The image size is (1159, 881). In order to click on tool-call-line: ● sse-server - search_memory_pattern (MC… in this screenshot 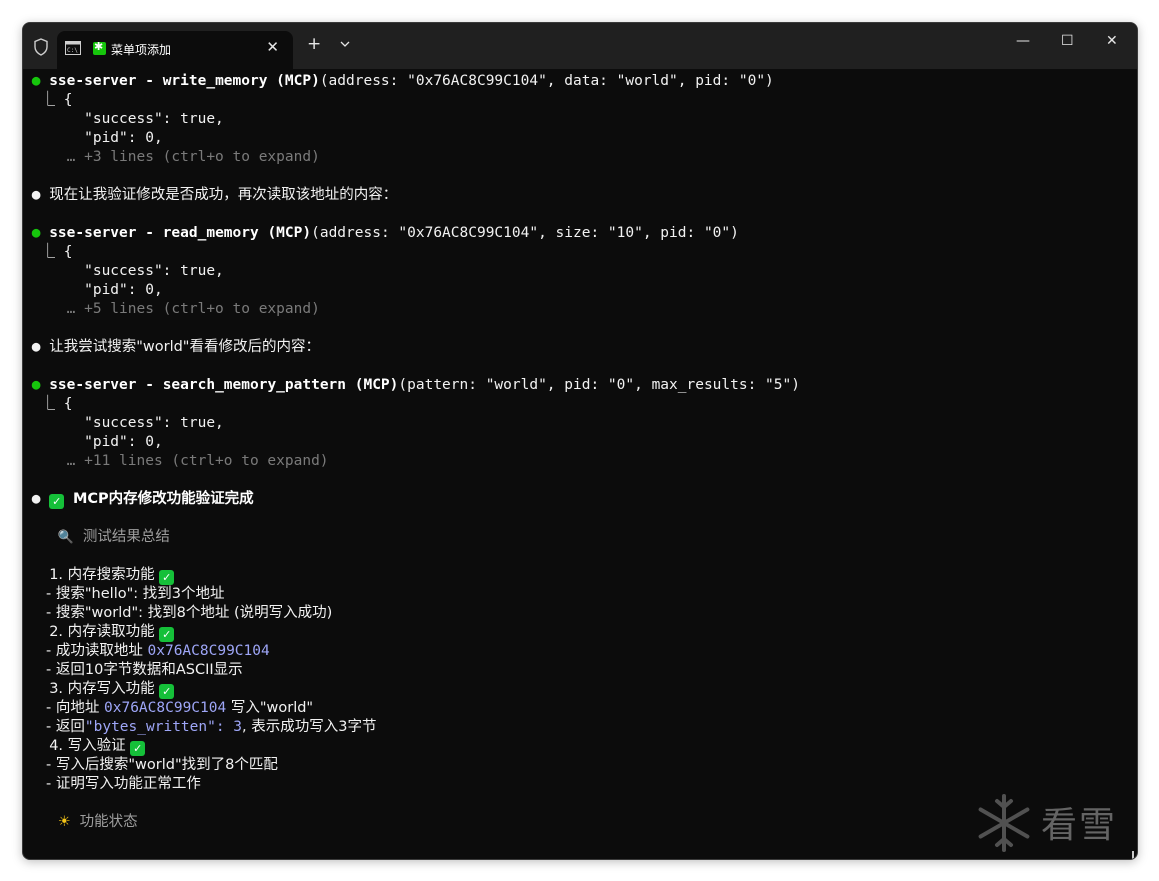, I will do `click(415, 385)`.